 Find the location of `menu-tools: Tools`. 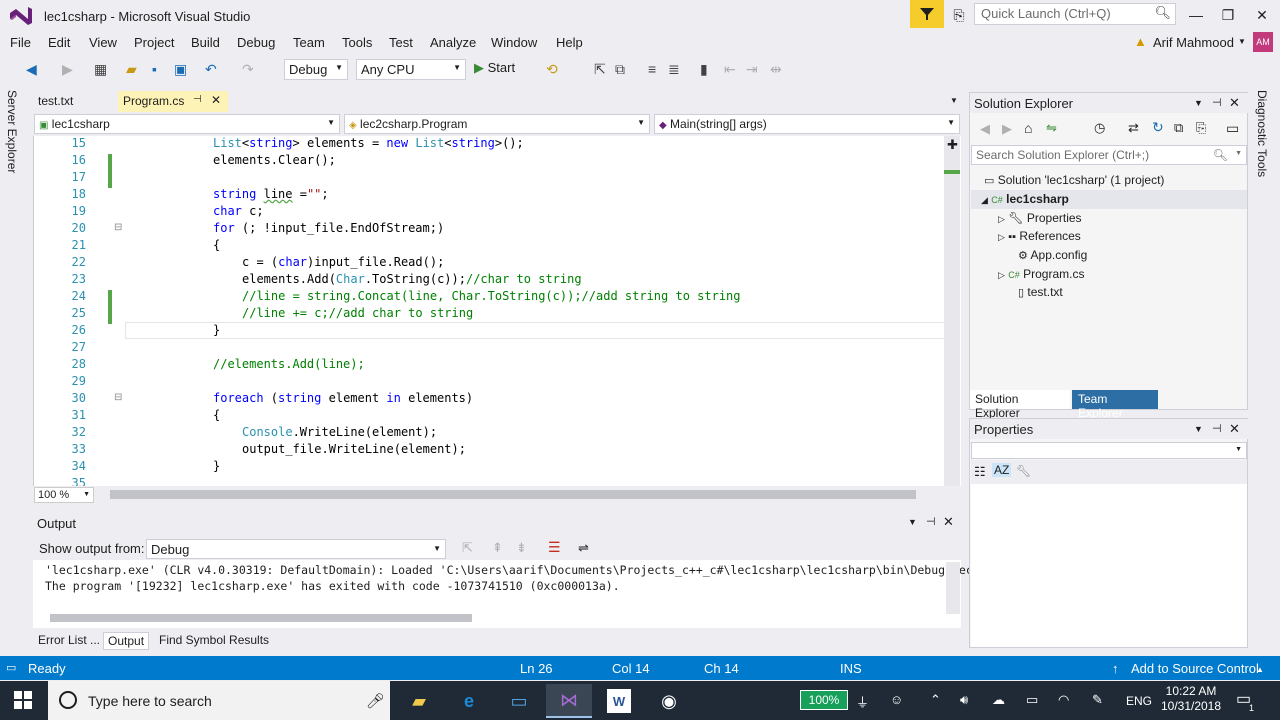

menu-tools: Tools is located at coordinates (357, 42).